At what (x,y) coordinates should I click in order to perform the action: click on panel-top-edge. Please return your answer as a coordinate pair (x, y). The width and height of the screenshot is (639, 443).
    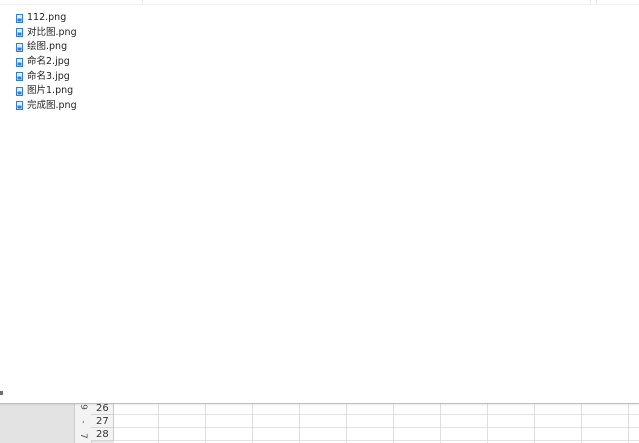
    Looking at the image, I should click on (319, 2).